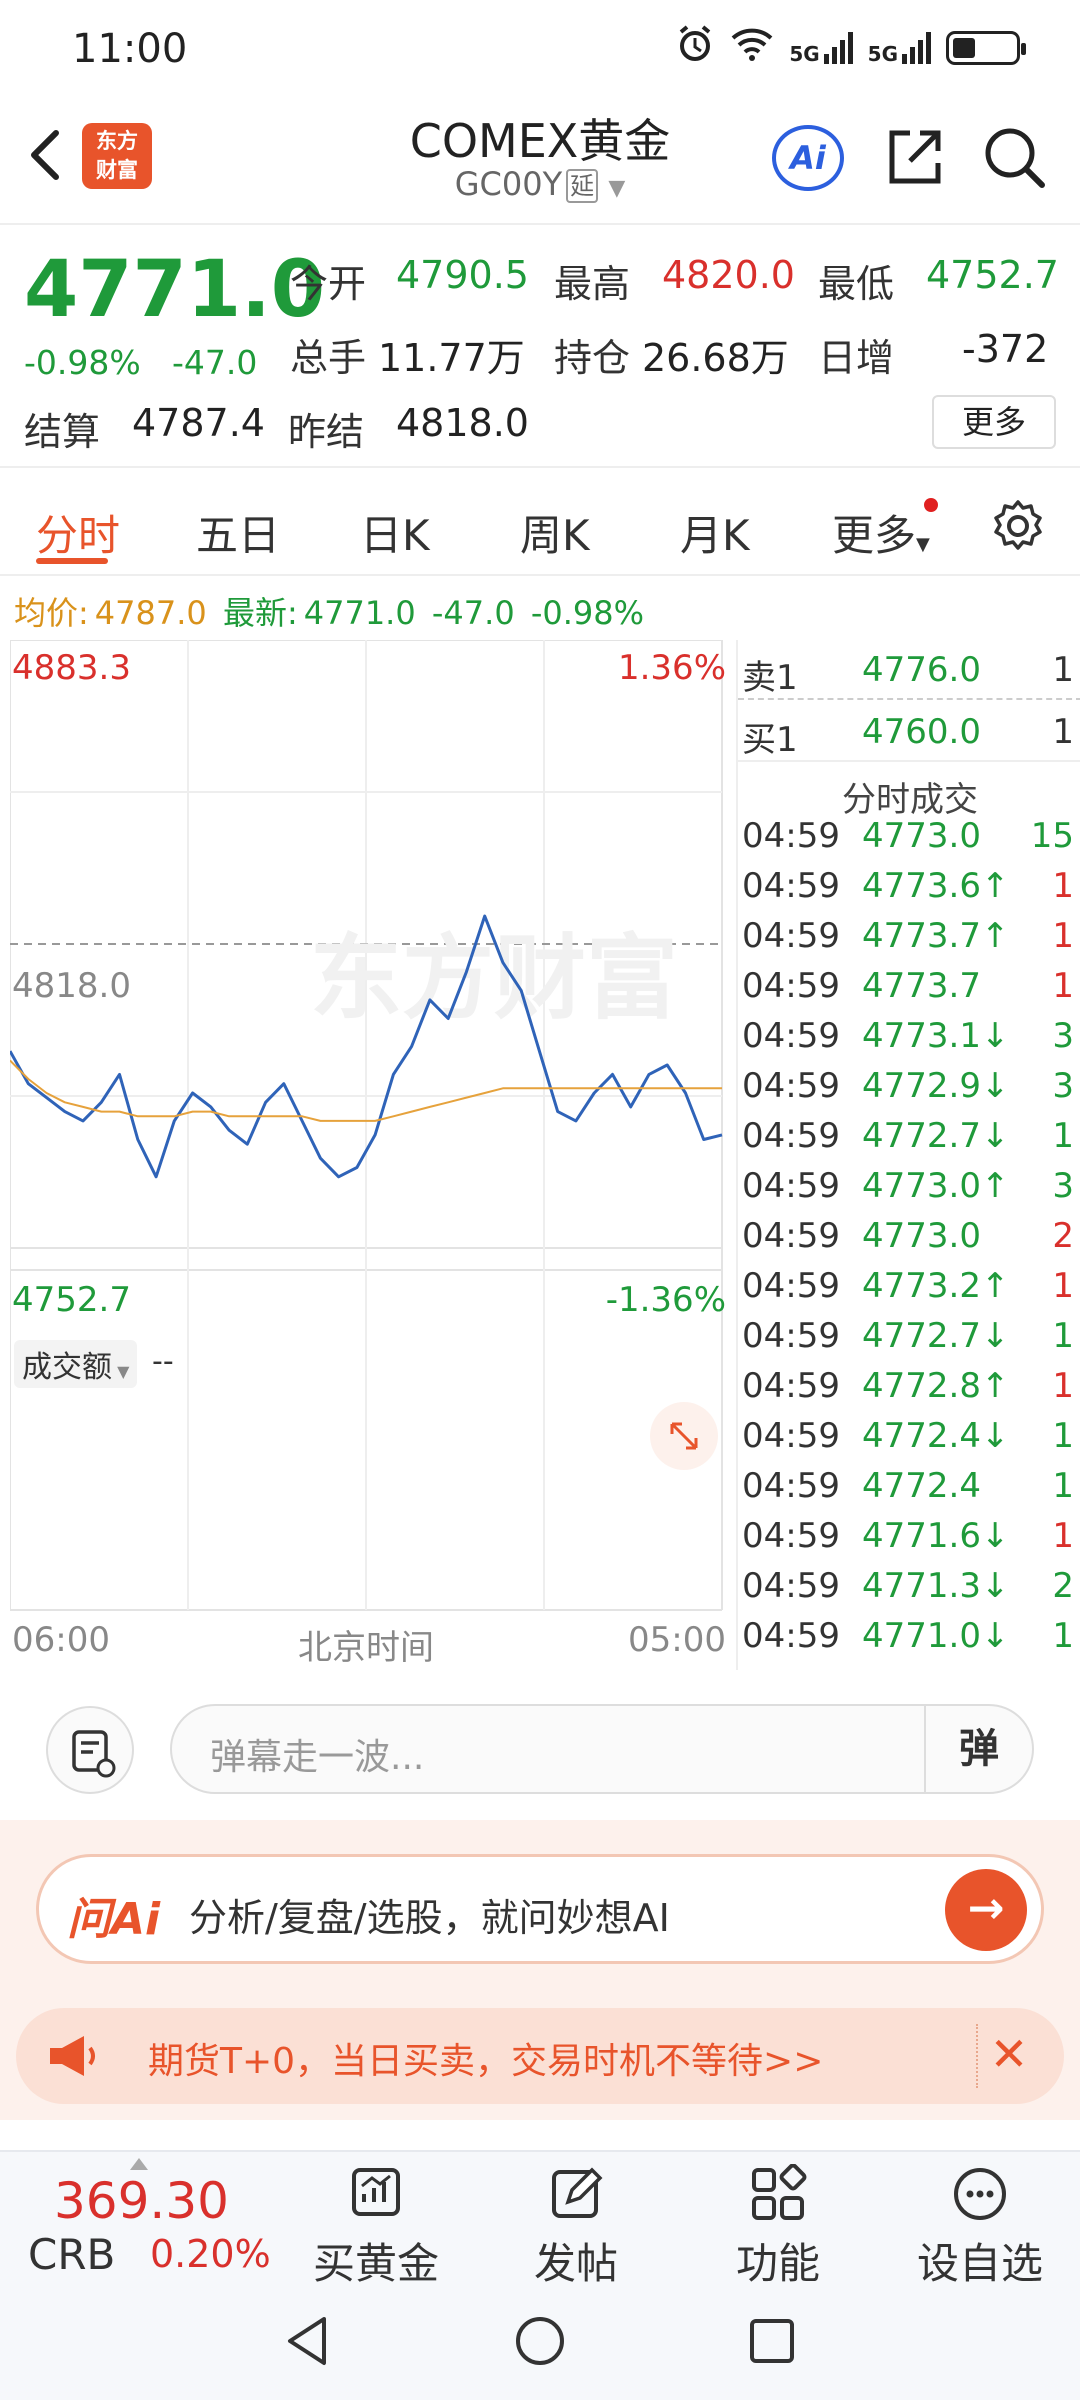  What do you see at coordinates (376, 2227) in the screenshot?
I see `buy-gold-button: 买黄金` at bounding box center [376, 2227].